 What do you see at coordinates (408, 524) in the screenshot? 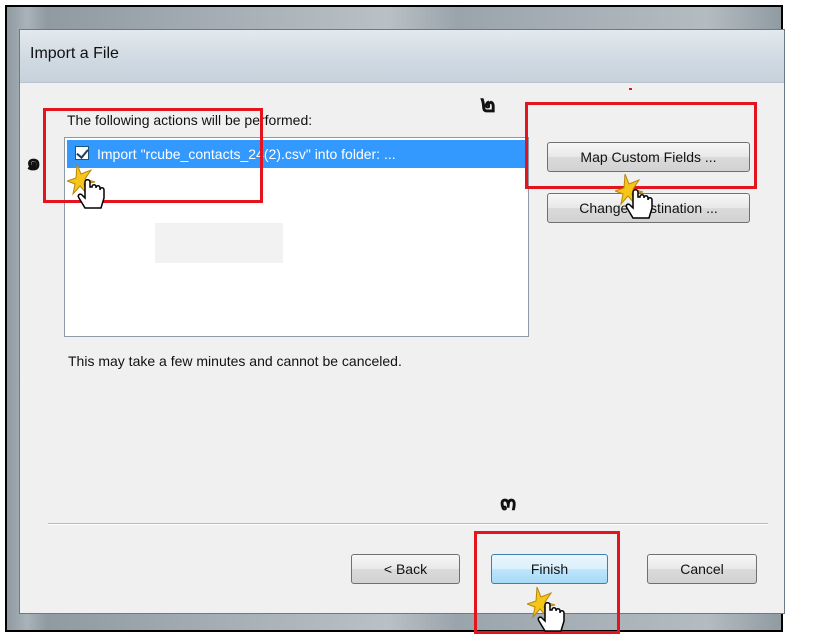
I see `divider` at bounding box center [408, 524].